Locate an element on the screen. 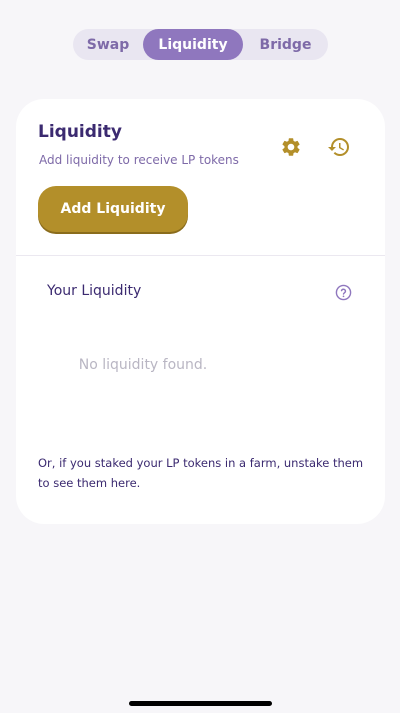 The width and height of the screenshot is (400, 713). card-subtitle: Add liquidity to receive LP tokens is located at coordinates (139, 160).